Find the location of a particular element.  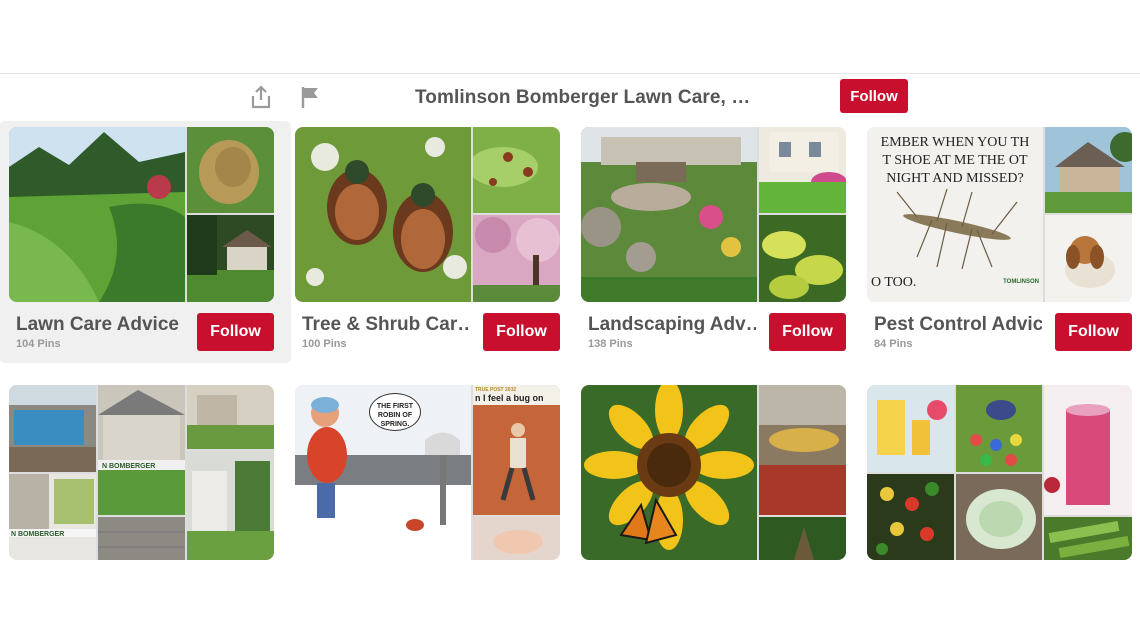

patio-garden-photo is located at coordinates (669, 214).